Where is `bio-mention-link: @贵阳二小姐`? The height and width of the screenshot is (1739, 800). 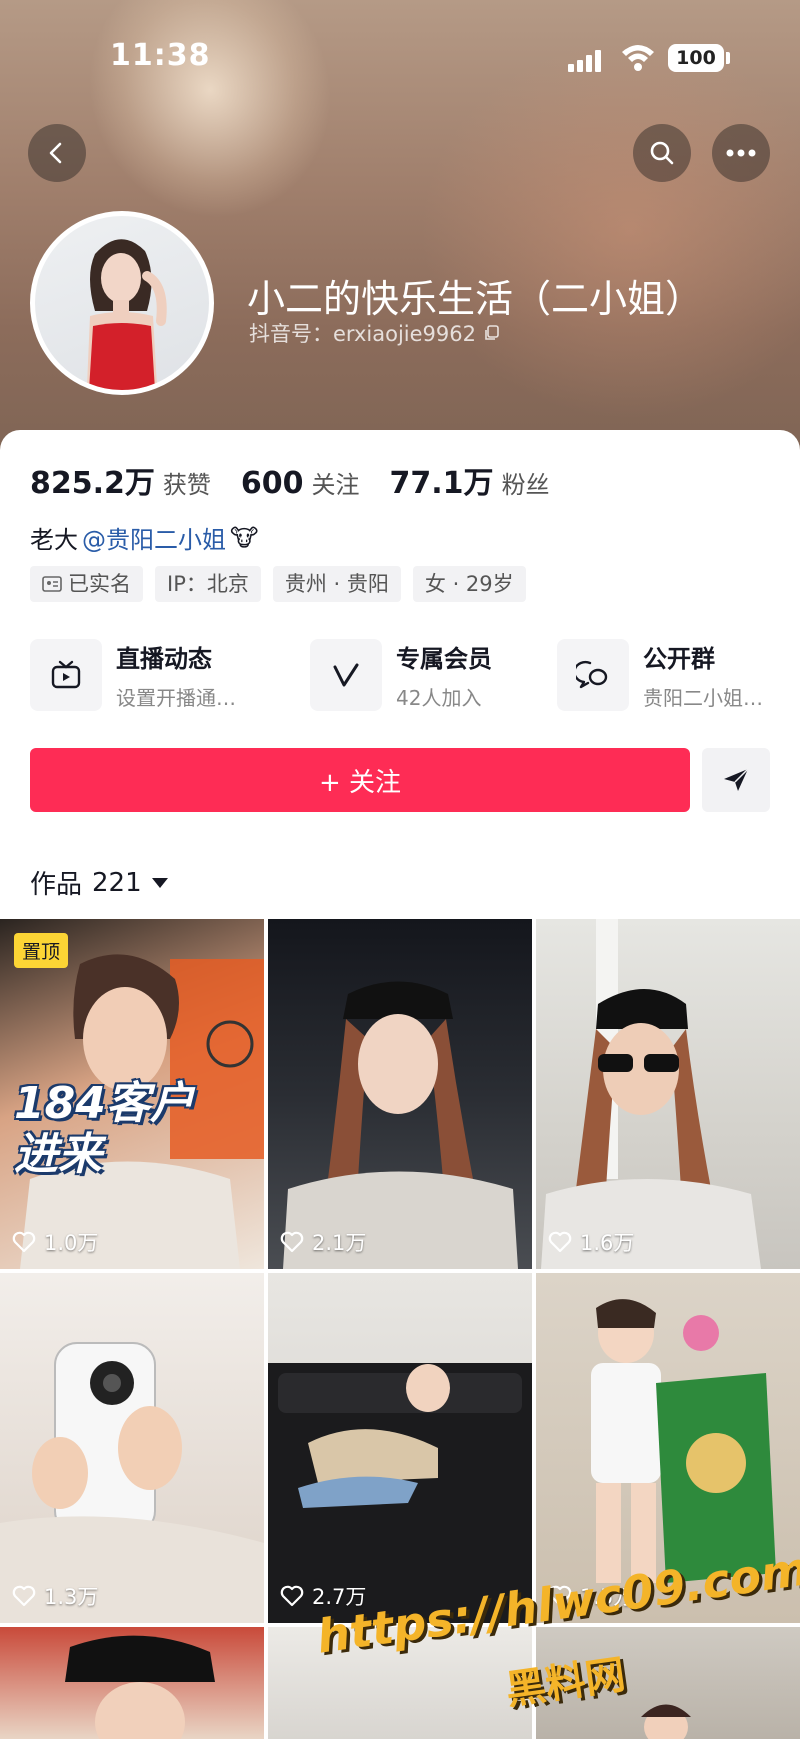 bio-mention-link: @贵阳二小姐 is located at coordinates (154, 537).